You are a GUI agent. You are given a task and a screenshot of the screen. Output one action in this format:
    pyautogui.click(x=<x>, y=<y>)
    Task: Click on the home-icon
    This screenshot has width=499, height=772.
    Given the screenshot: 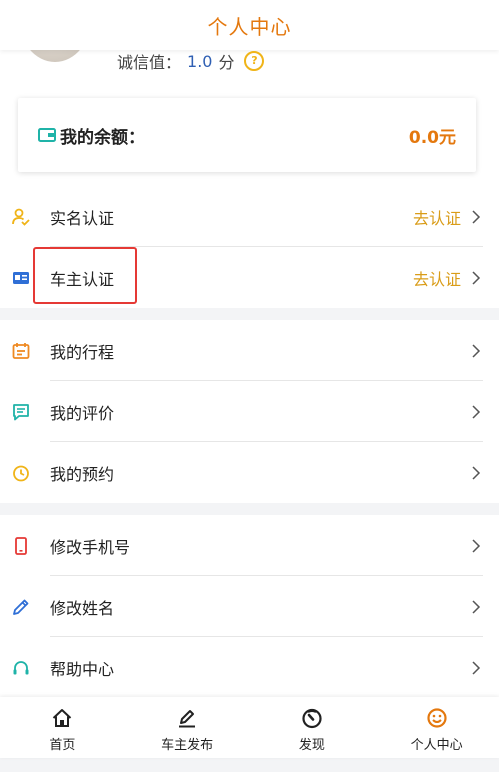 What is the action you would take?
    pyautogui.click(x=62, y=718)
    